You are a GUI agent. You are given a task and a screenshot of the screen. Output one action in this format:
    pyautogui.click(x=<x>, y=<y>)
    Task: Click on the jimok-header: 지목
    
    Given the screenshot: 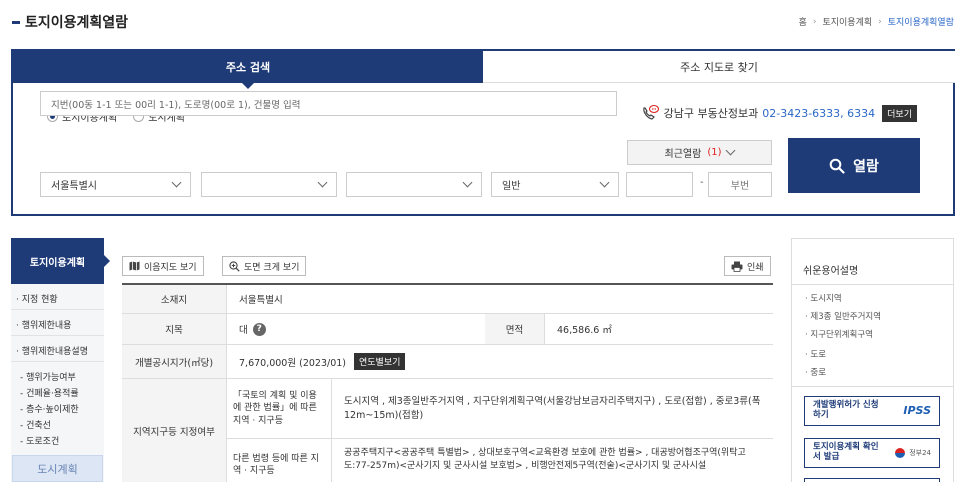 What is the action you would take?
    pyautogui.click(x=174, y=329)
    